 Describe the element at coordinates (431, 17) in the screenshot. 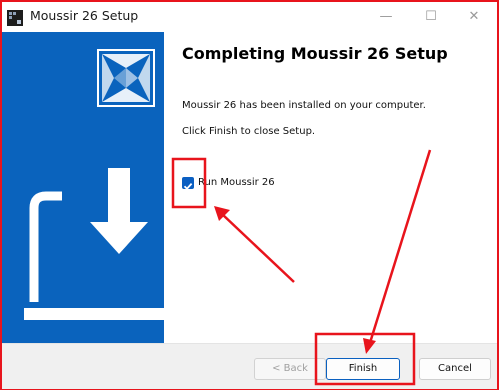

I see `maximize-icon: ☐` at that location.